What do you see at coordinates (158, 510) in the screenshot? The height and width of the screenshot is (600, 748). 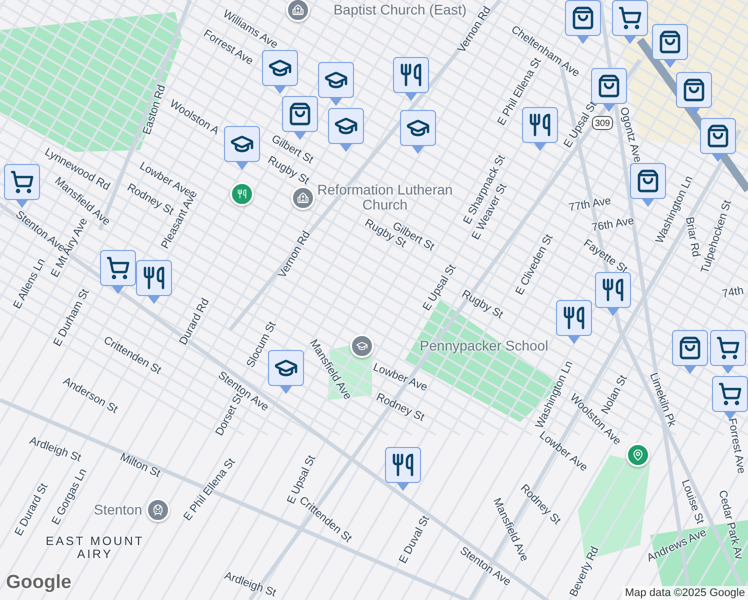 I see `train-icon` at bounding box center [158, 510].